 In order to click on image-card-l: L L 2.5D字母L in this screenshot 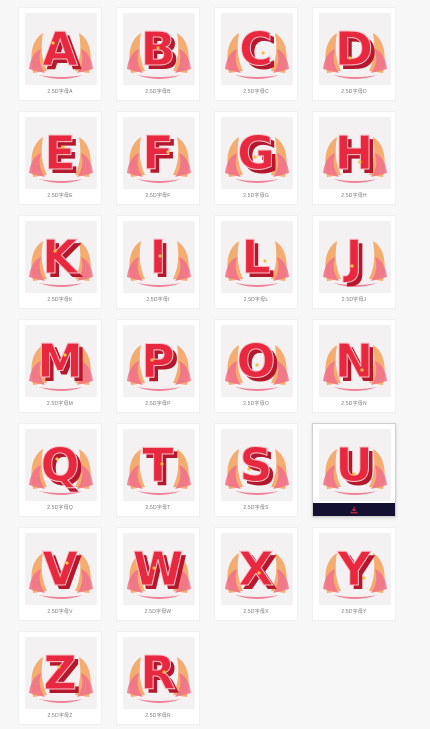, I will do `click(256, 262)`.